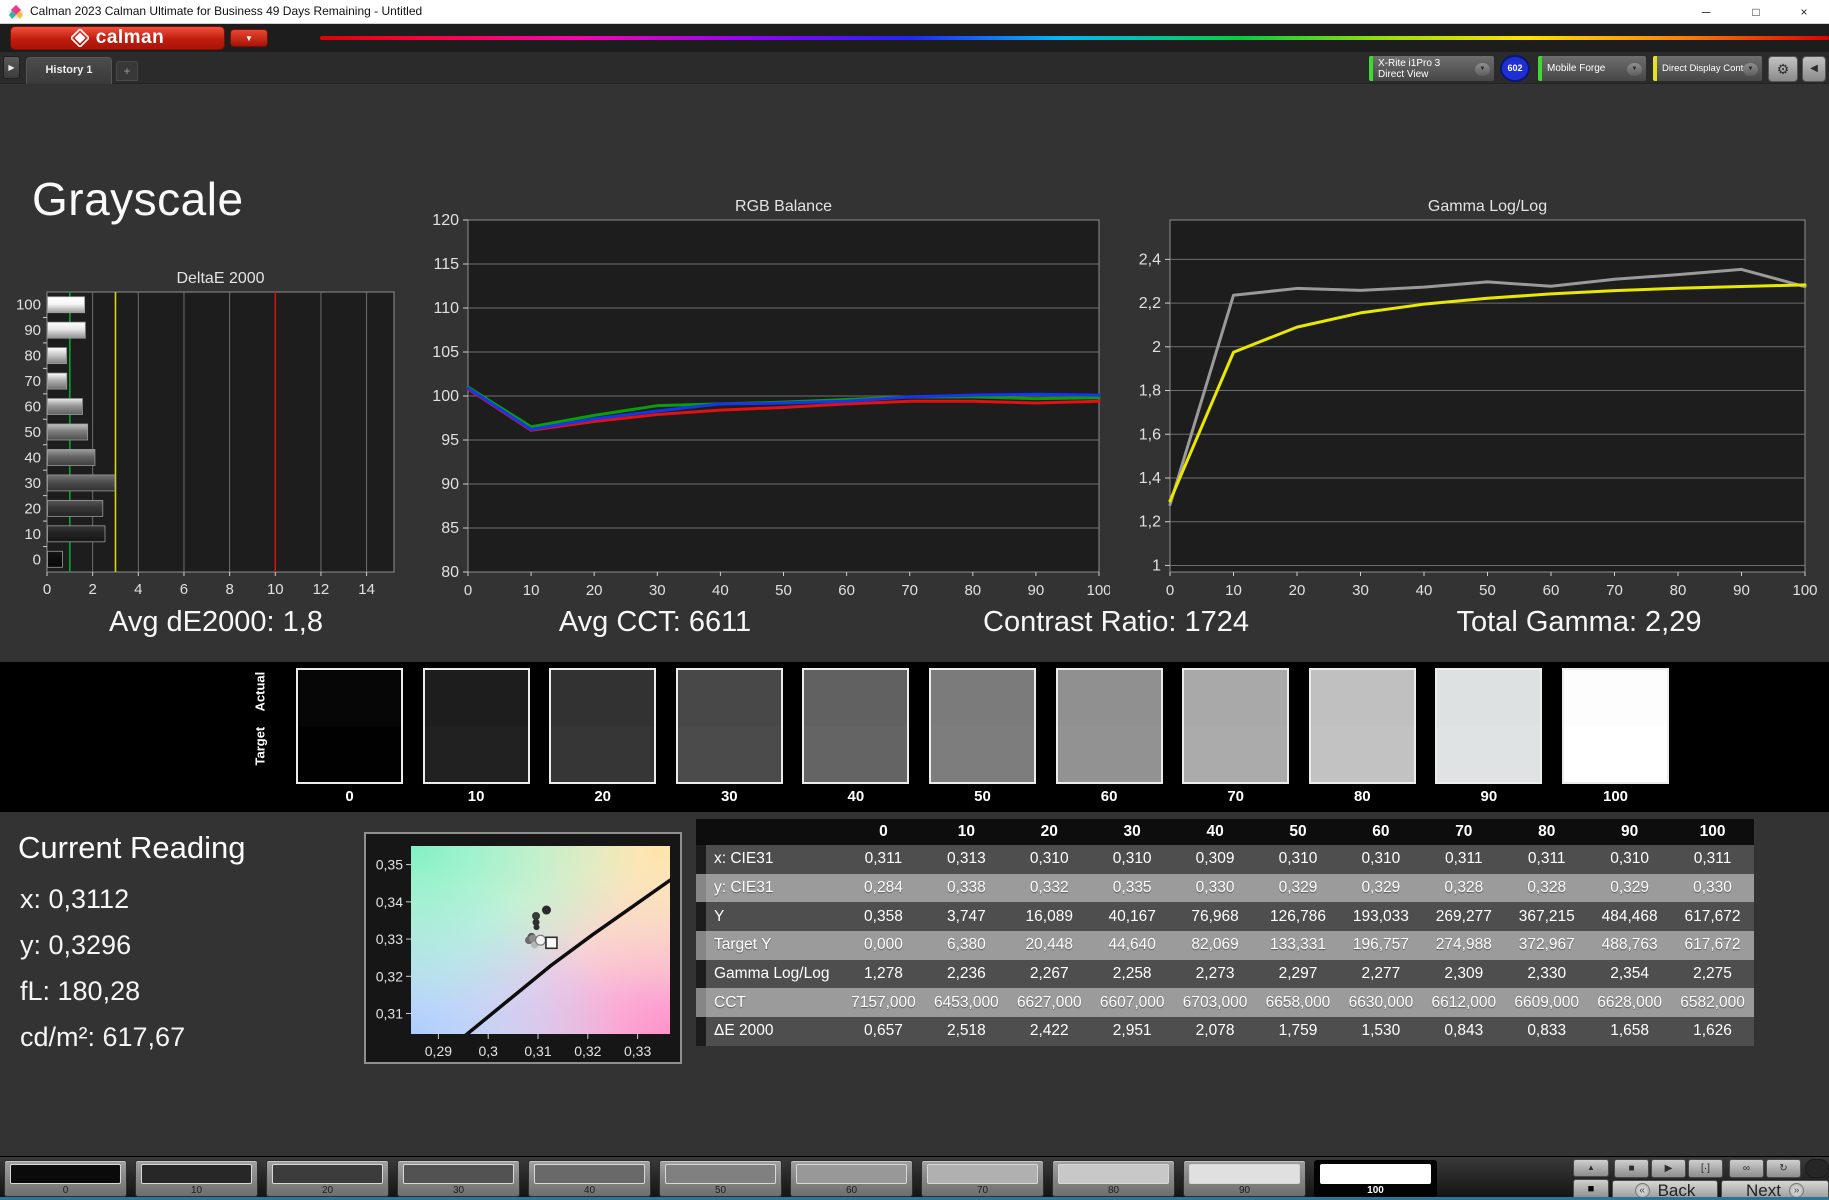 The width and height of the screenshot is (1829, 1200). Describe the element at coordinates (249, 38) in the screenshot. I see `calman-menu-arrow: ▼` at that location.